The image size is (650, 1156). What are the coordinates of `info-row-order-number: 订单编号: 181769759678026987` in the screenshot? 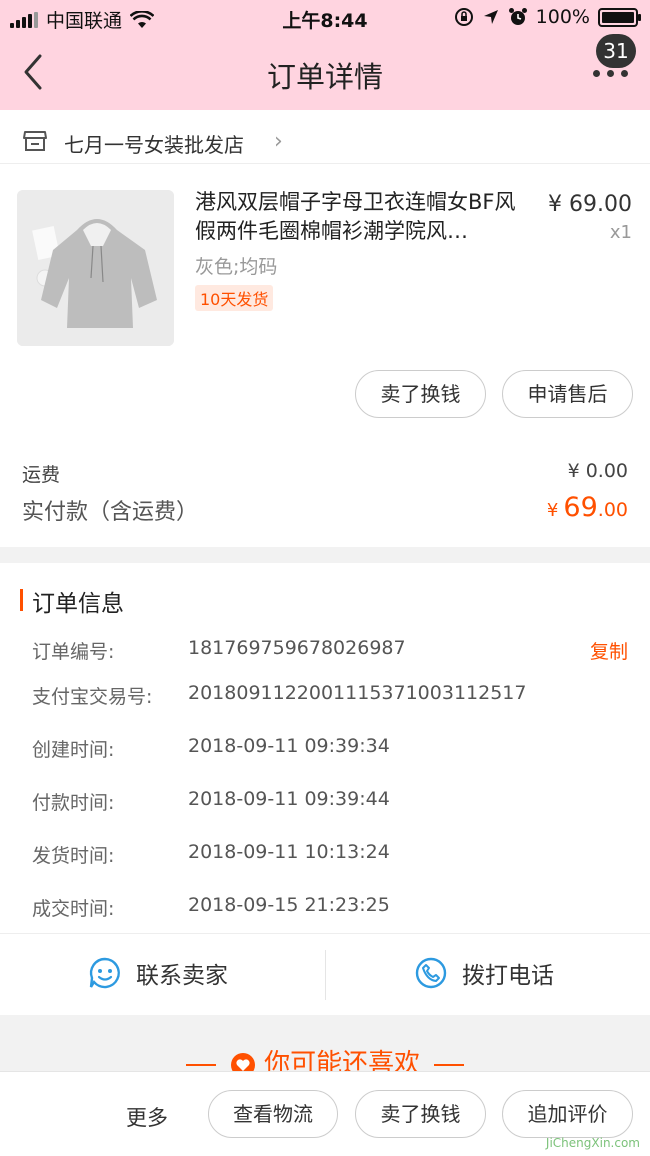 It's located at (332, 652).